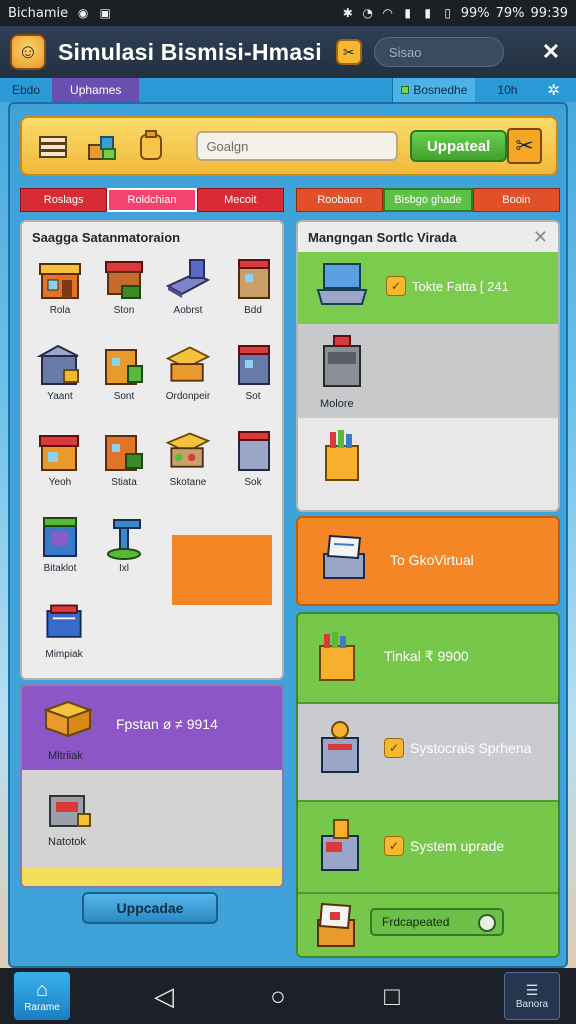  Describe the element at coordinates (96, 90) in the screenshot. I see `subtab-uphames: Uphames` at that location.